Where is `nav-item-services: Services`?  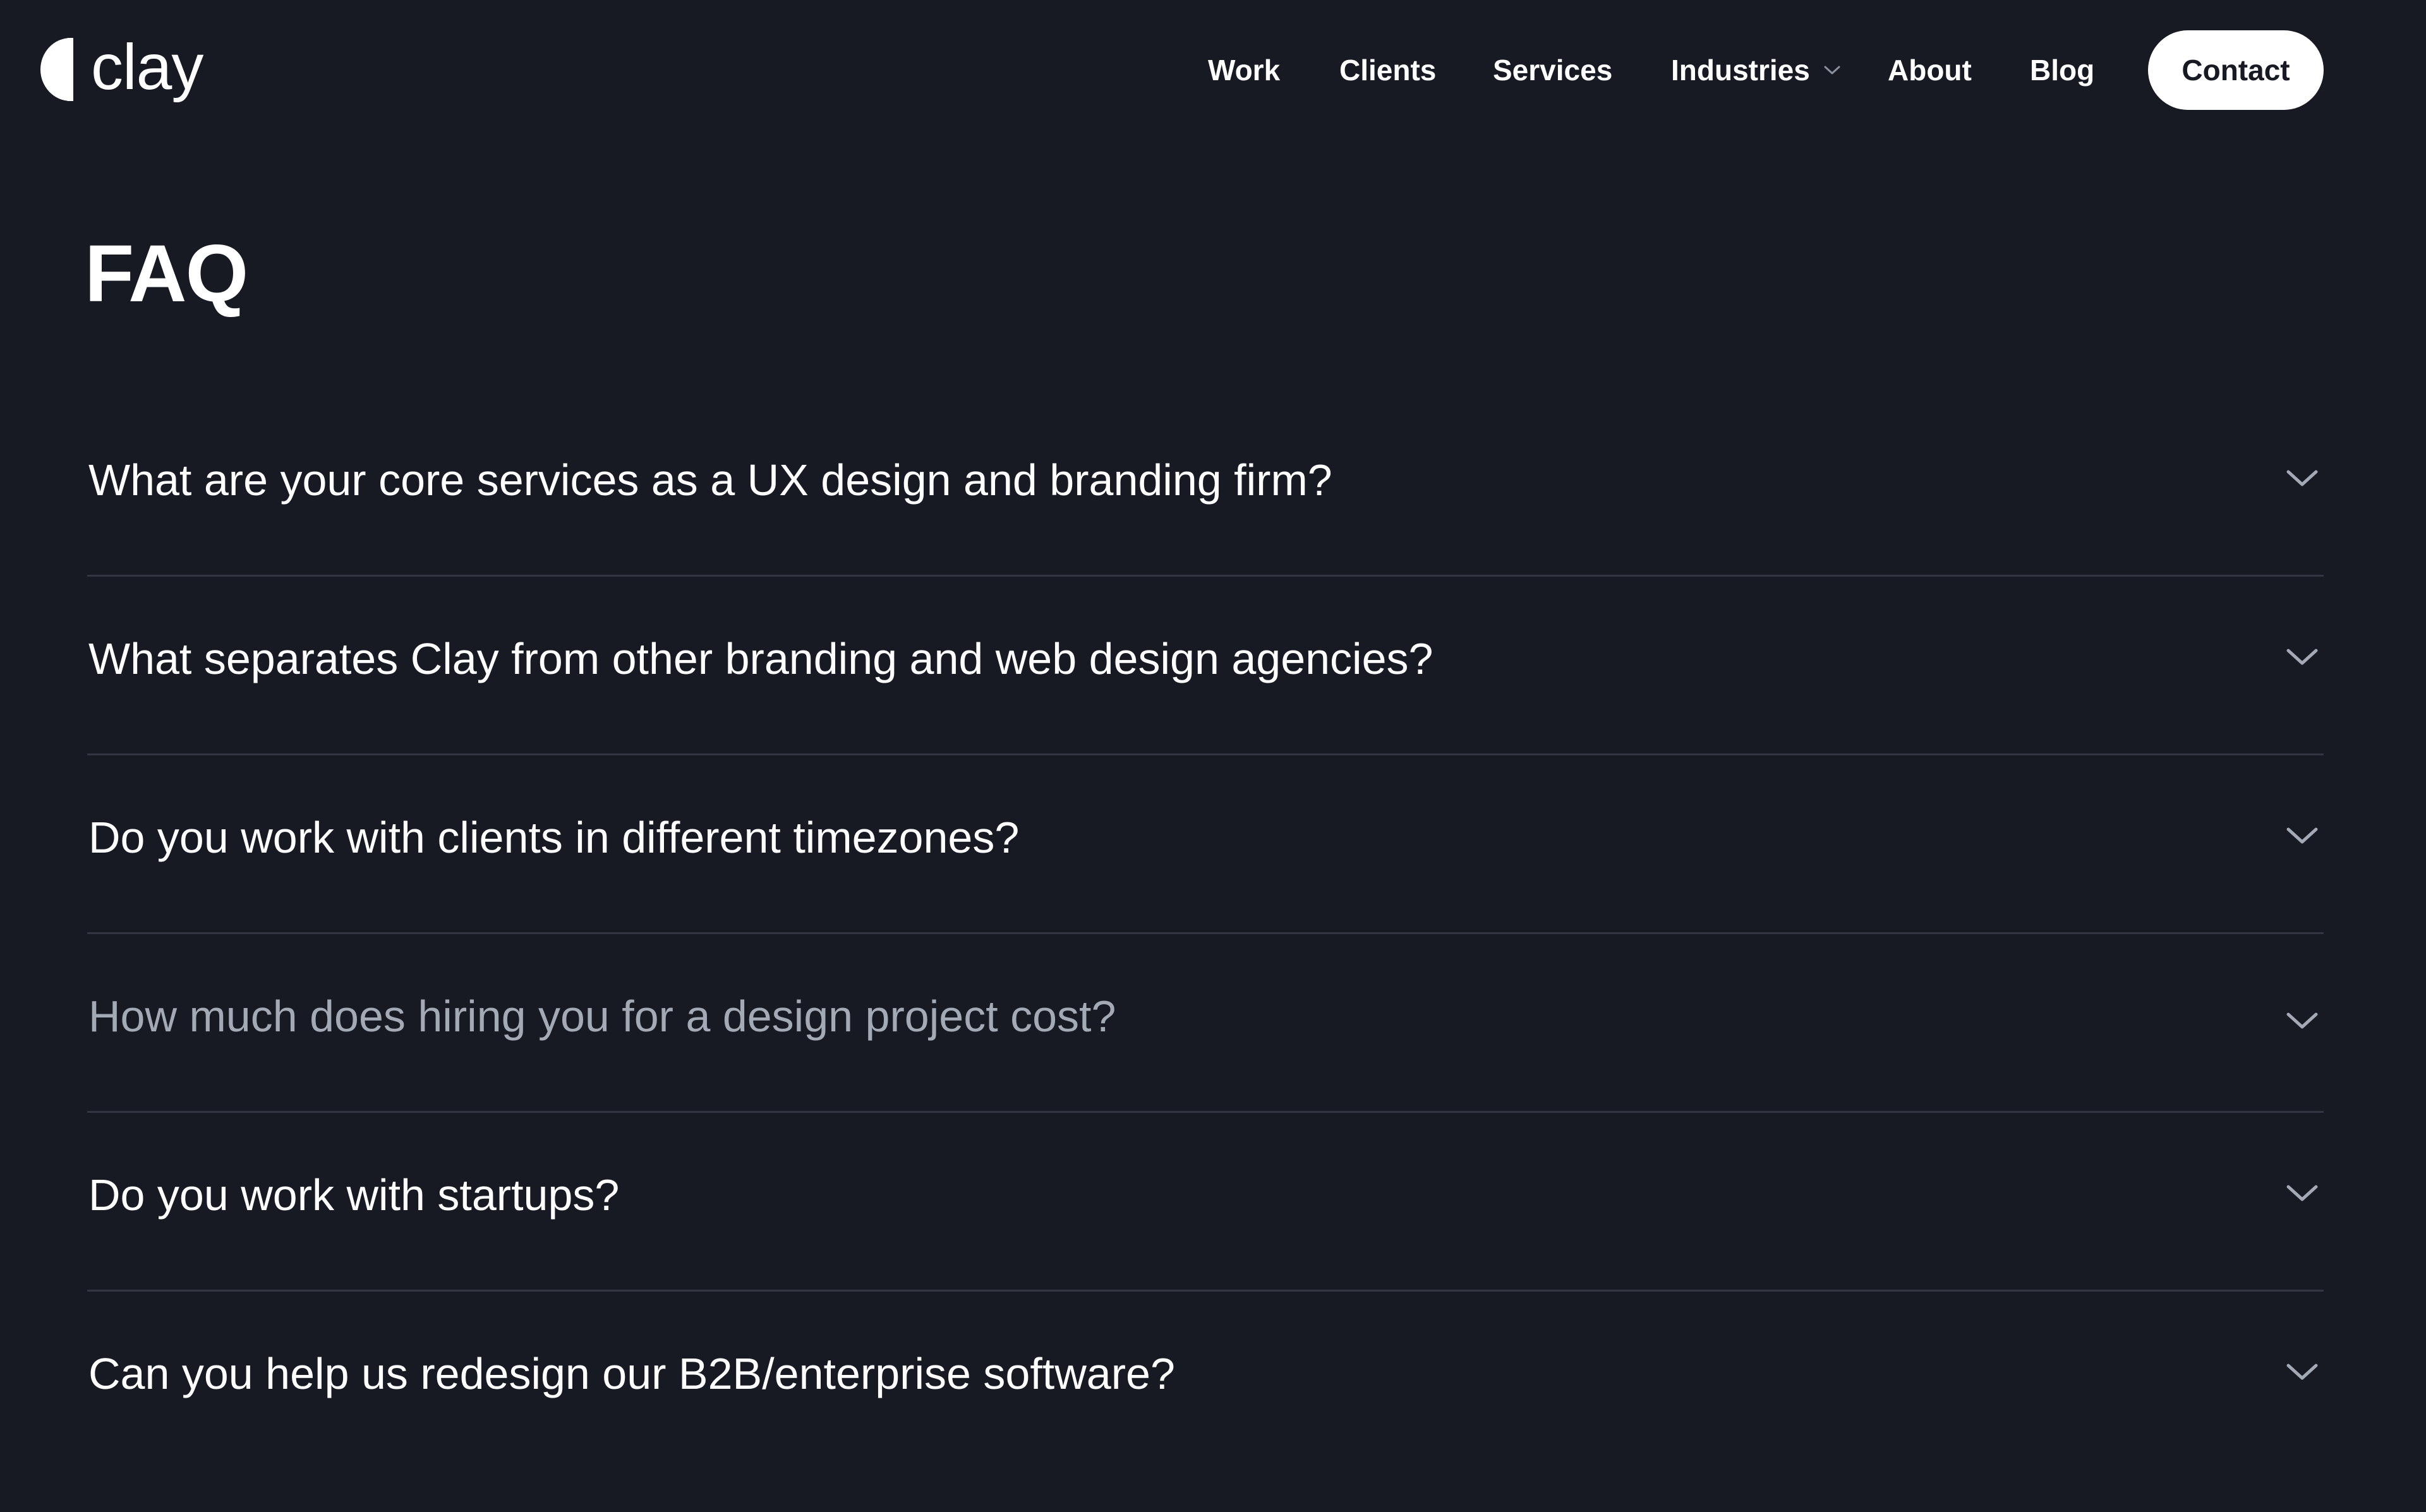
nav-item-services: Services is located at coordinates (1552, 70).